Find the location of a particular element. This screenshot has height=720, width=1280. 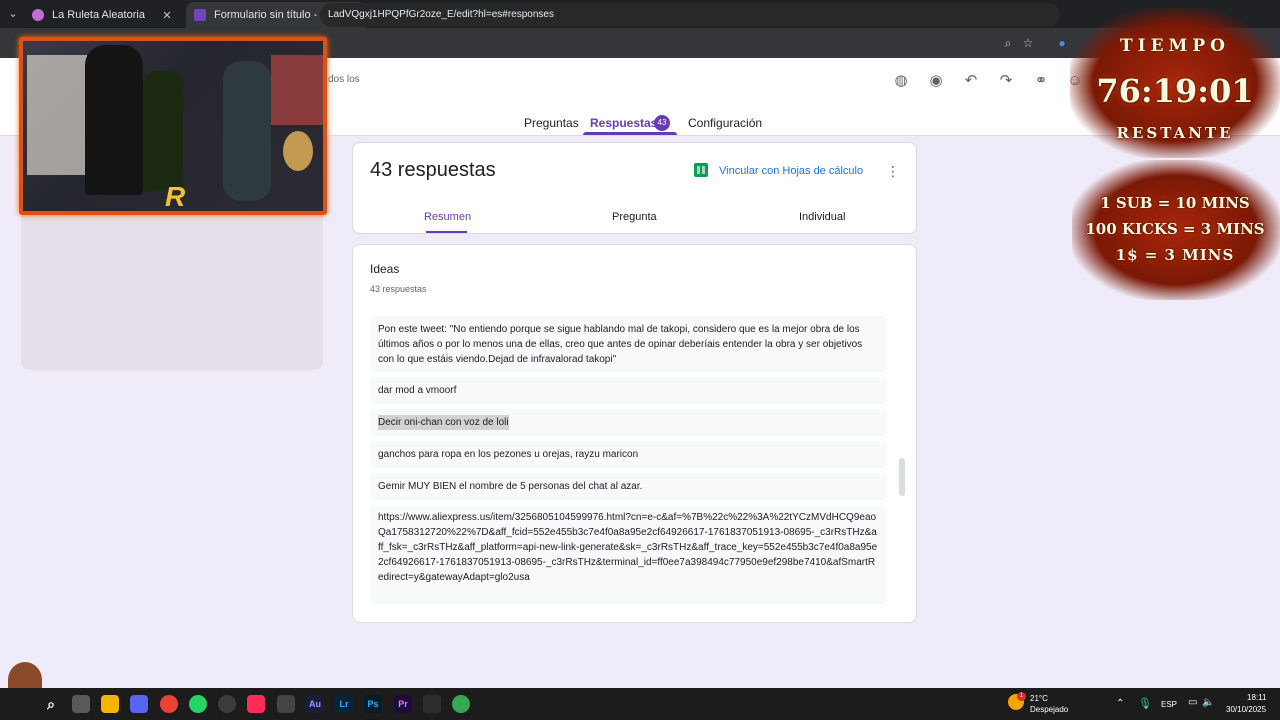

rule-sub: 1 SUB = 10 MINS is located at coordinates (1175, 203).